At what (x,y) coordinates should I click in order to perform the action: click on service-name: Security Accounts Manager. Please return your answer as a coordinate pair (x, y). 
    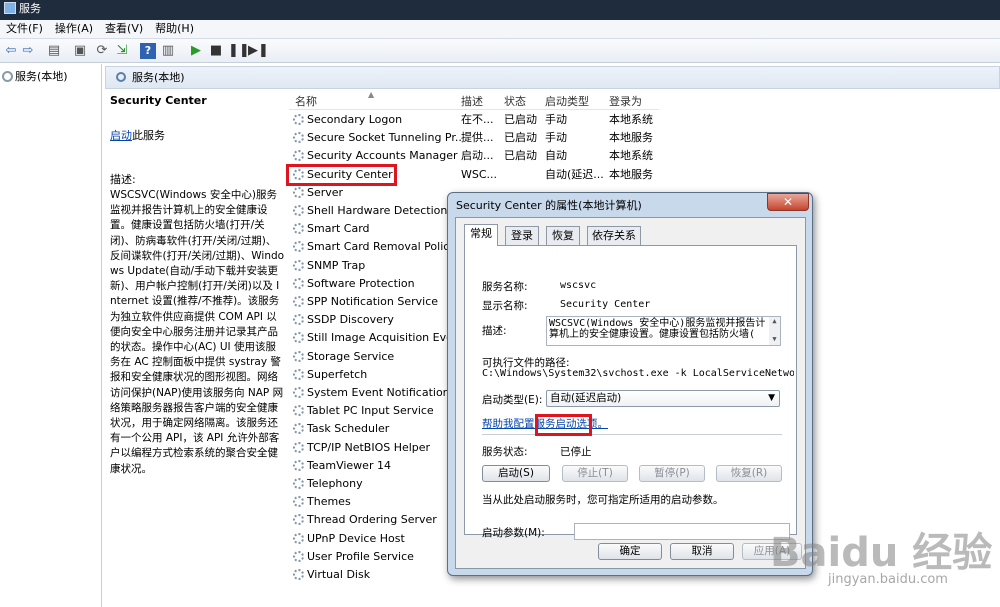
    Looking at the image, I should click on (382, 156).